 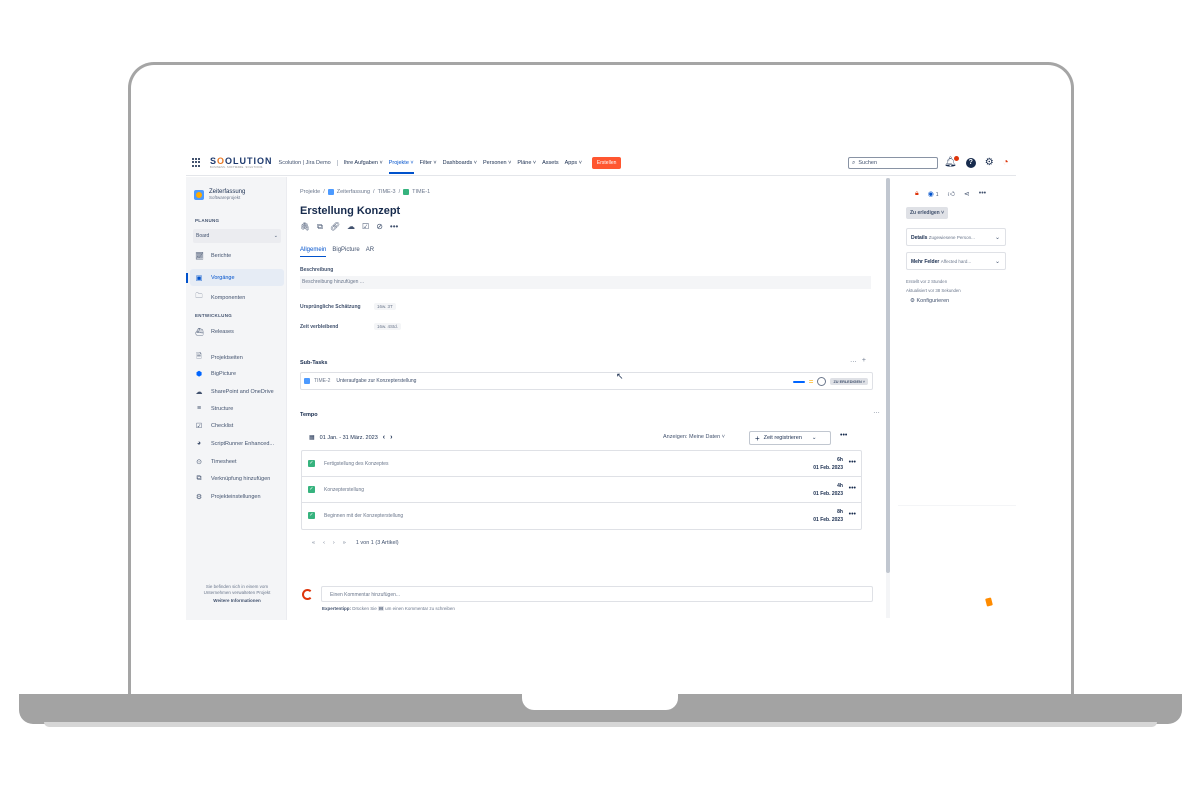 I want to click on more-actions-icon: •••, so click(x=982, y=193).